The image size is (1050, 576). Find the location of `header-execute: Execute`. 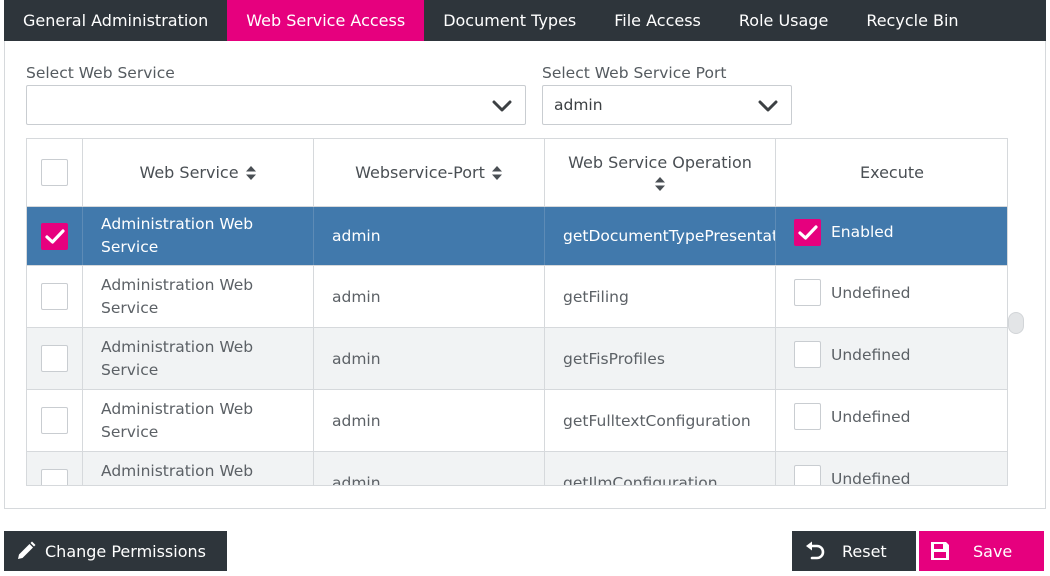

header-execute: Execute is located at coordinates (891, 172).